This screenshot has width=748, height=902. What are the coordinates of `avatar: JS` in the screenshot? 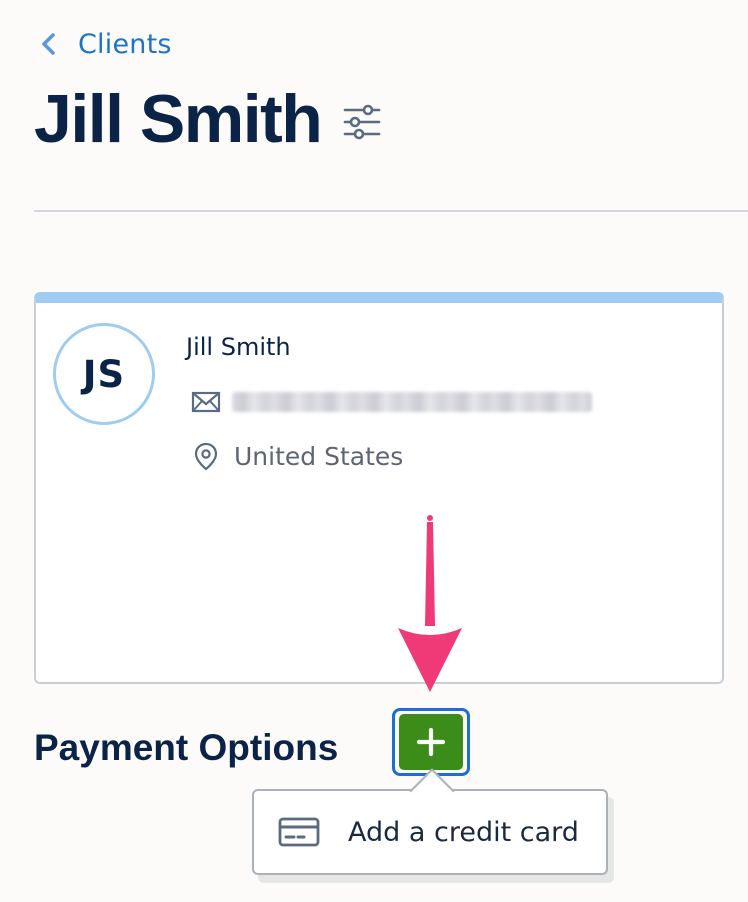 It's located at (104, 374).